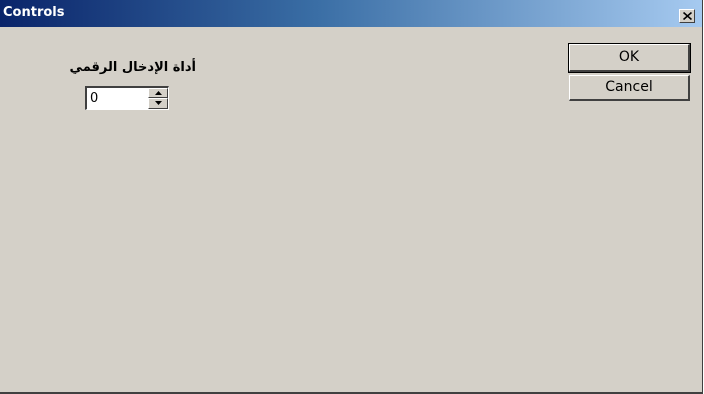 The height and width of the screenshot is (394, 704). What do you see at coordinates (629, 88) in the screenshot?
I see `cancel-button: Cancel` at bounding box center [629, 88].